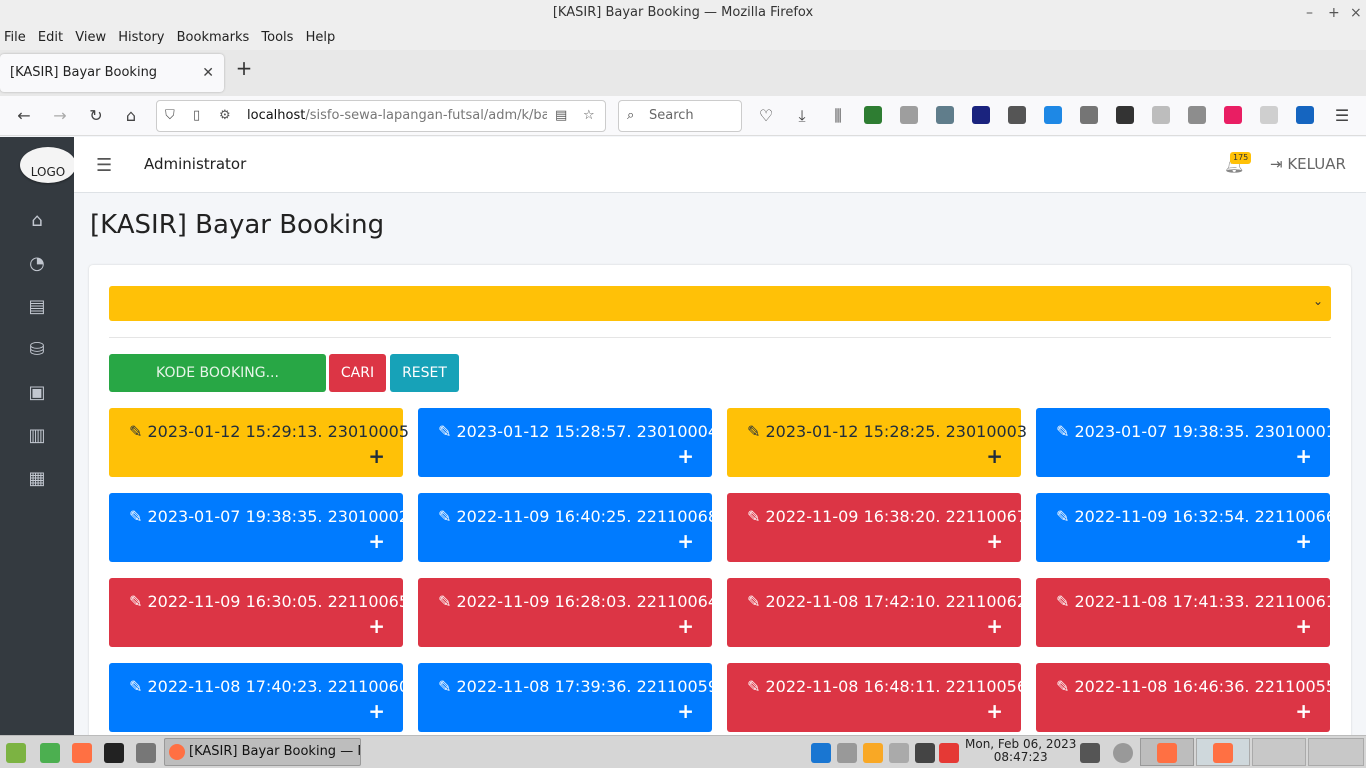  What do you see at coordinates (802, 116) in the screenshot?
I see `downloads-icon: ⤓` at bounding box center [802, 116].